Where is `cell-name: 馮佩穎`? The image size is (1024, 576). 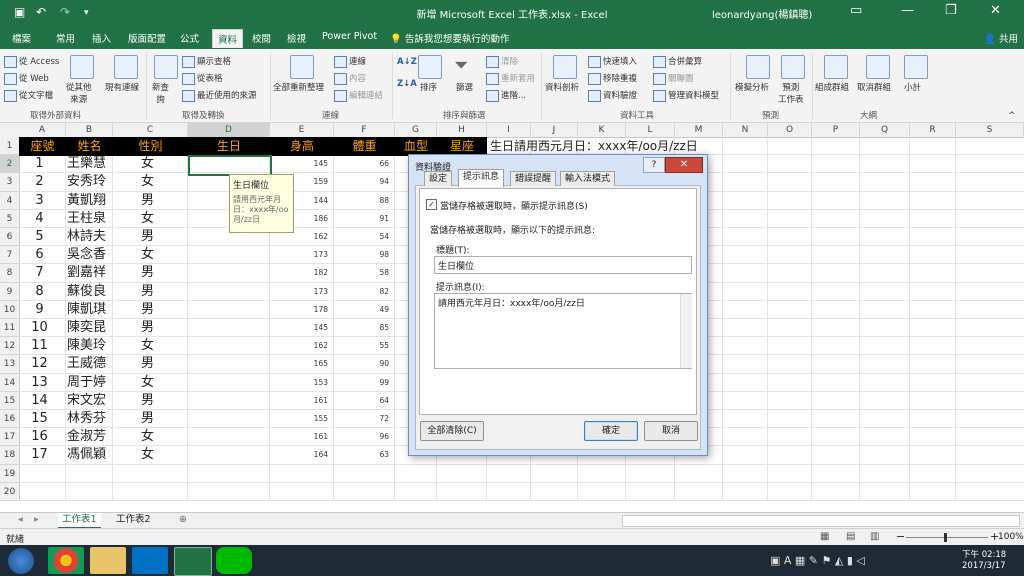 cell-name: 馮佩穎 is located at coordinates (86, 455).